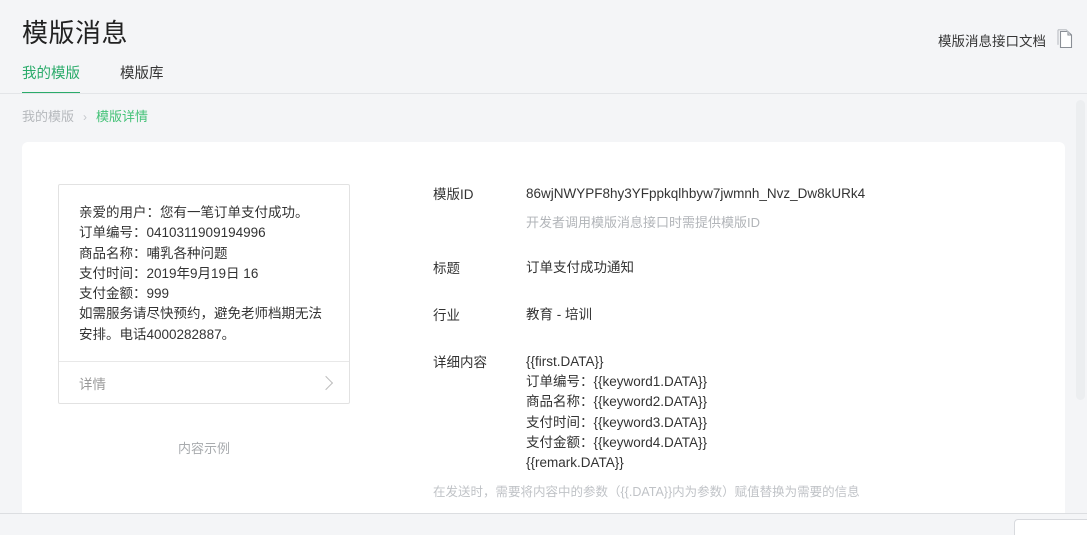 This screenshot has width=1087, height=535. What do you see at coordinates (124, 294) in the screenshot?
I see `preview-line: 支付金额：999` at bounding box center [124, 294].